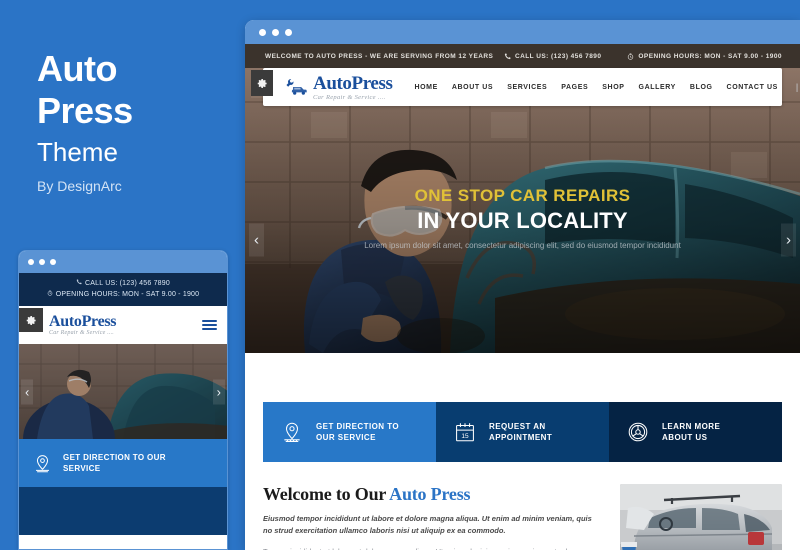 The height and width of the screenshot is (550, 800). I want to click on mobile-topbar-hours-row: OPENING HOURS: MON - SAT 9.00 - 1900, so click(123, 294).